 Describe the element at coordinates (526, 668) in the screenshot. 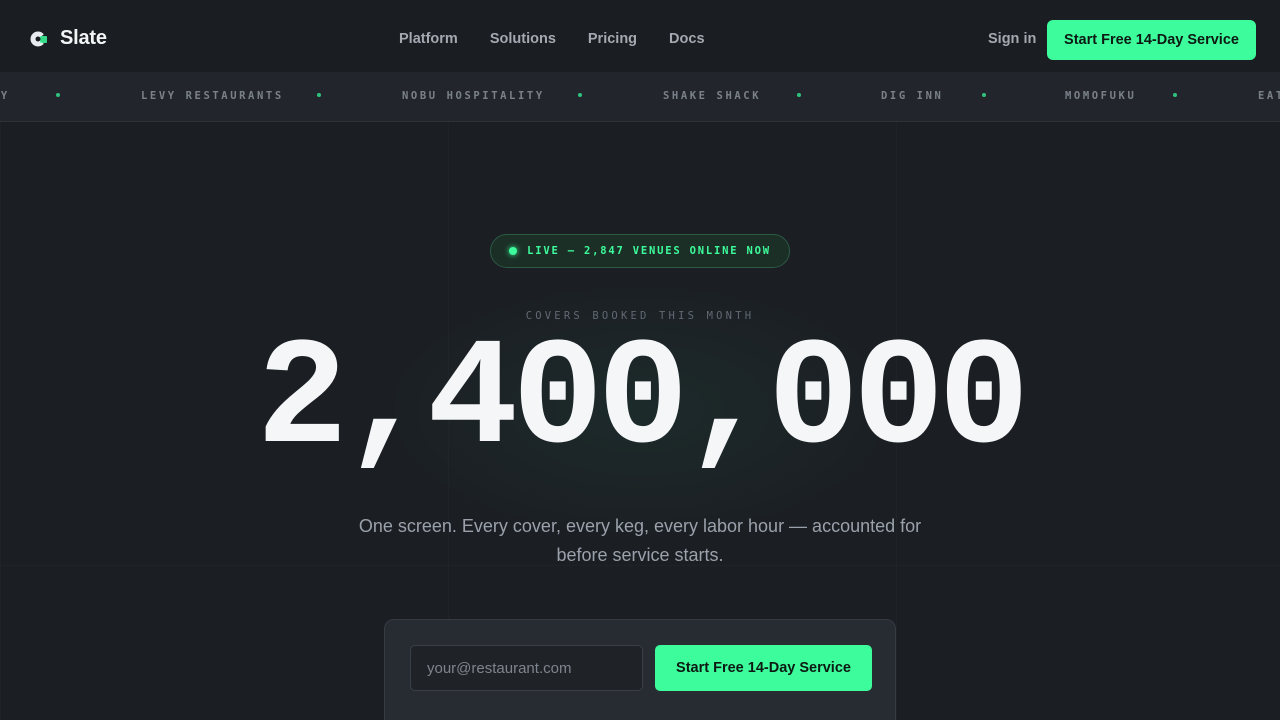

I see `email-input` at that location.